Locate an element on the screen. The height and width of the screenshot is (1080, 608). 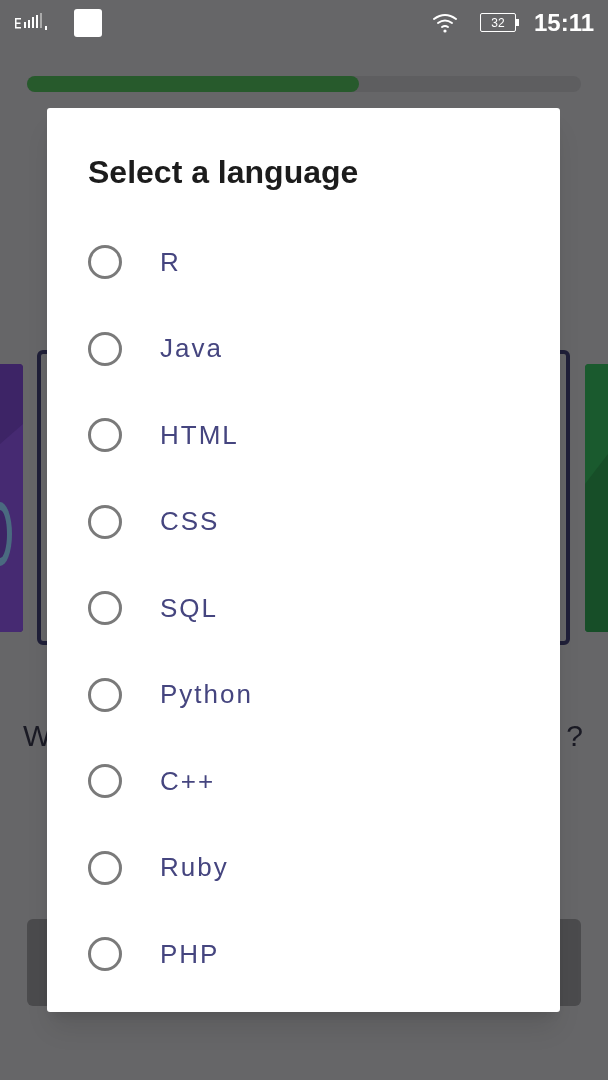
language-option: PHP is located at coordinates (324, 954).